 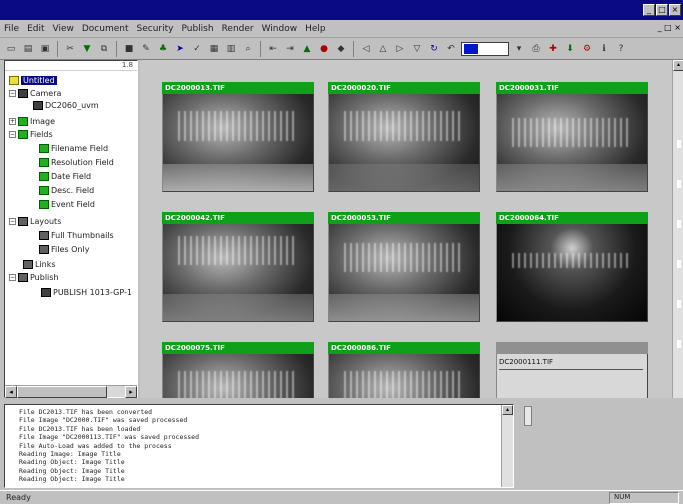 What do you see at coordinates (214, 49) in the screenshot?
I see `grid-icon: ▦` at bounding box center [214, 49].